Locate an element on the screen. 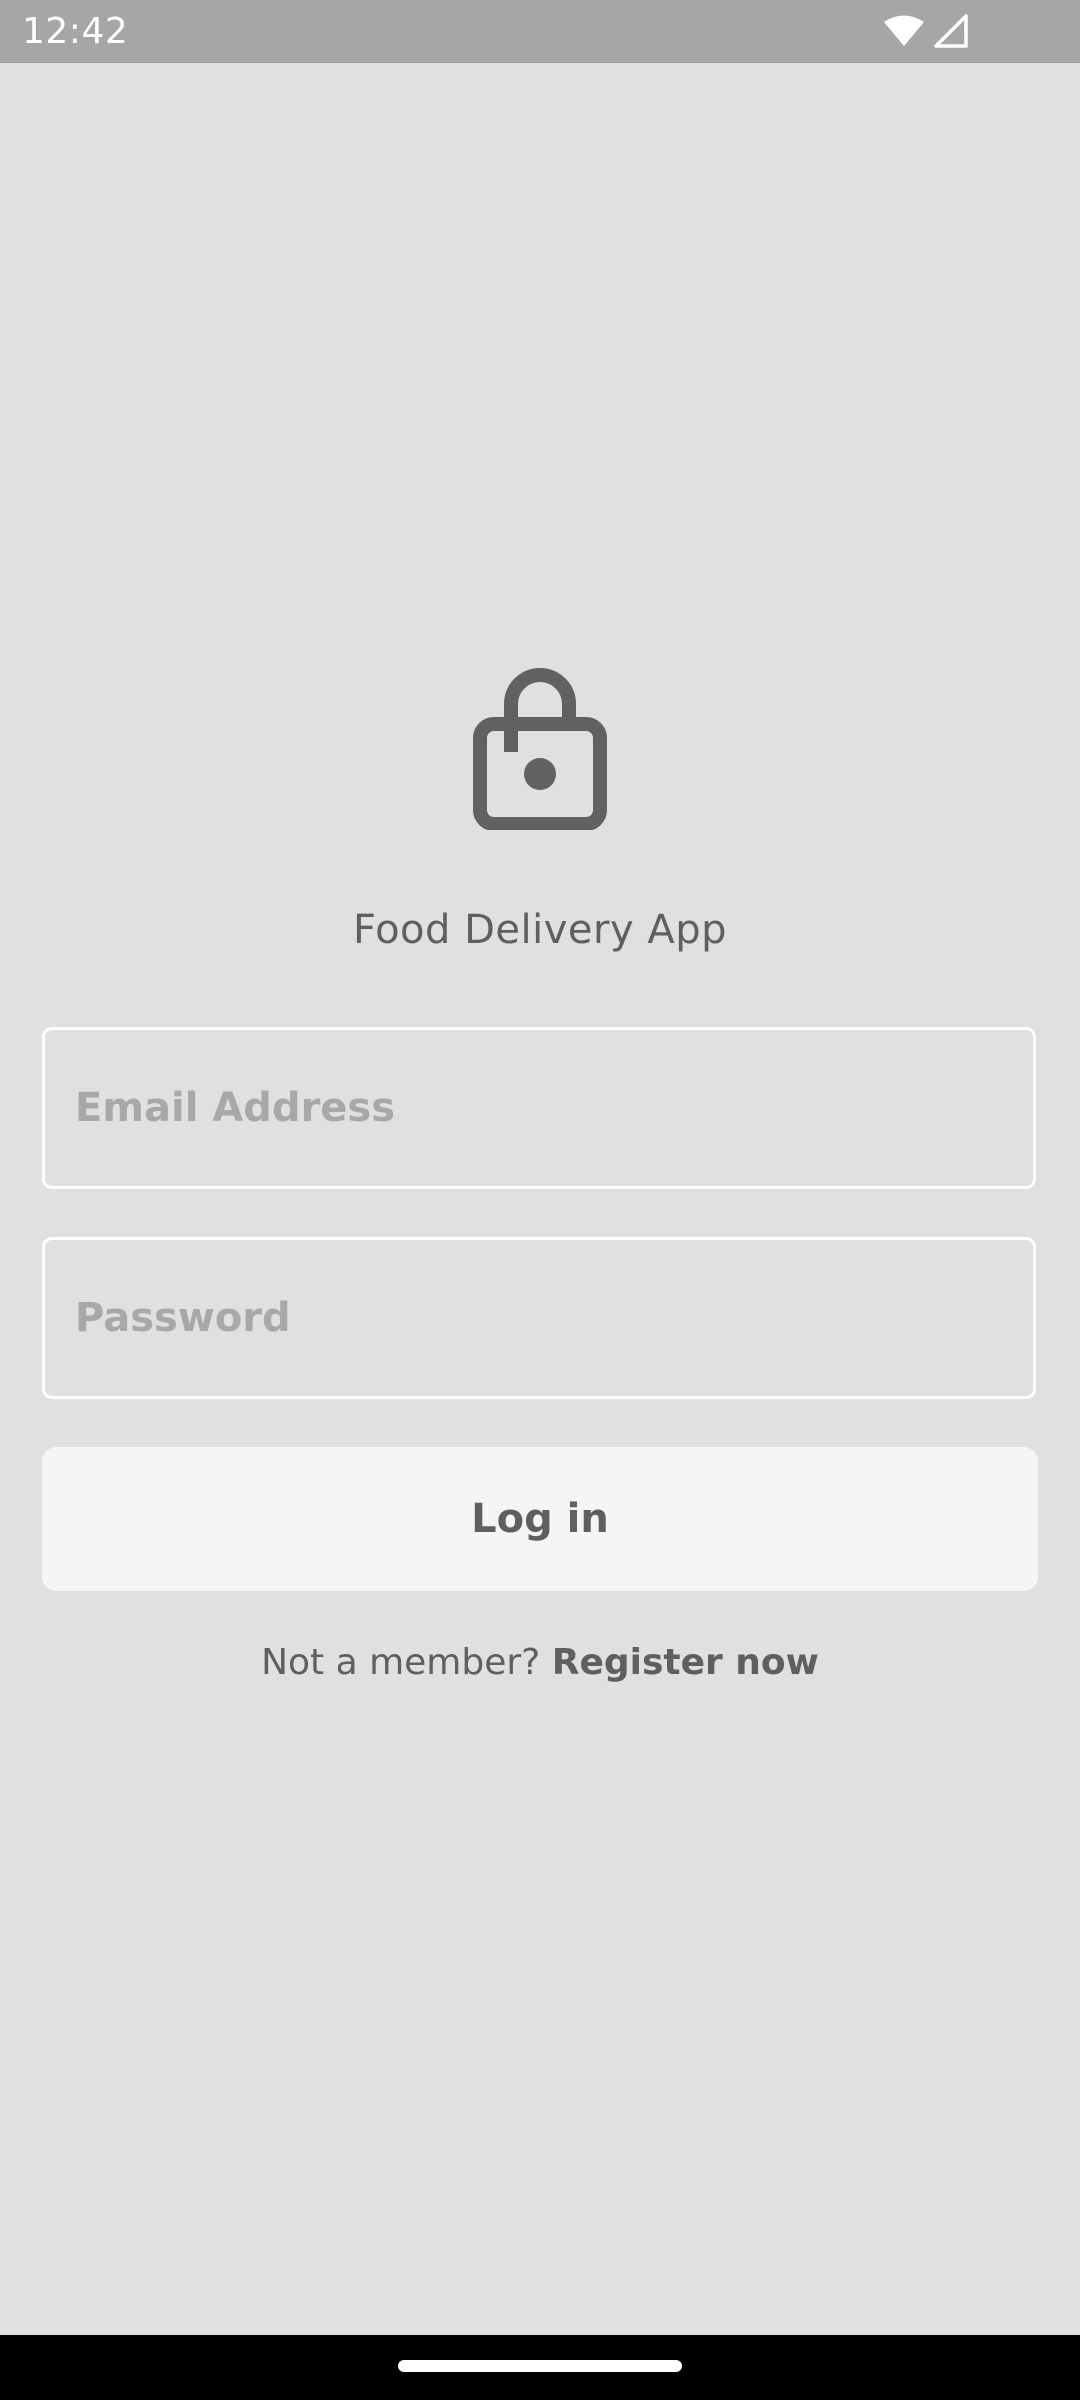 Image resolution: width=1080 pixels, height=2400 pixels. signal-icon is located at coordinates (951, 31).